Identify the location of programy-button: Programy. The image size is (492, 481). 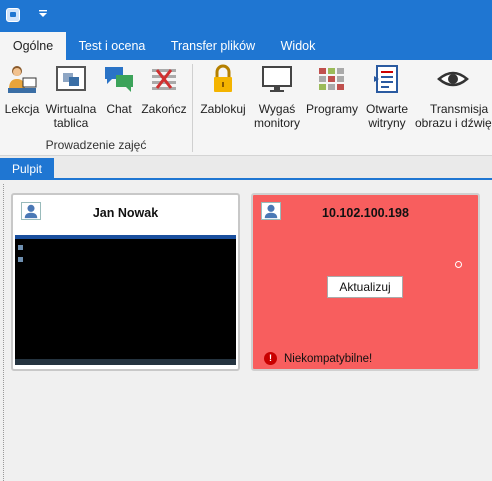
(332, 90).